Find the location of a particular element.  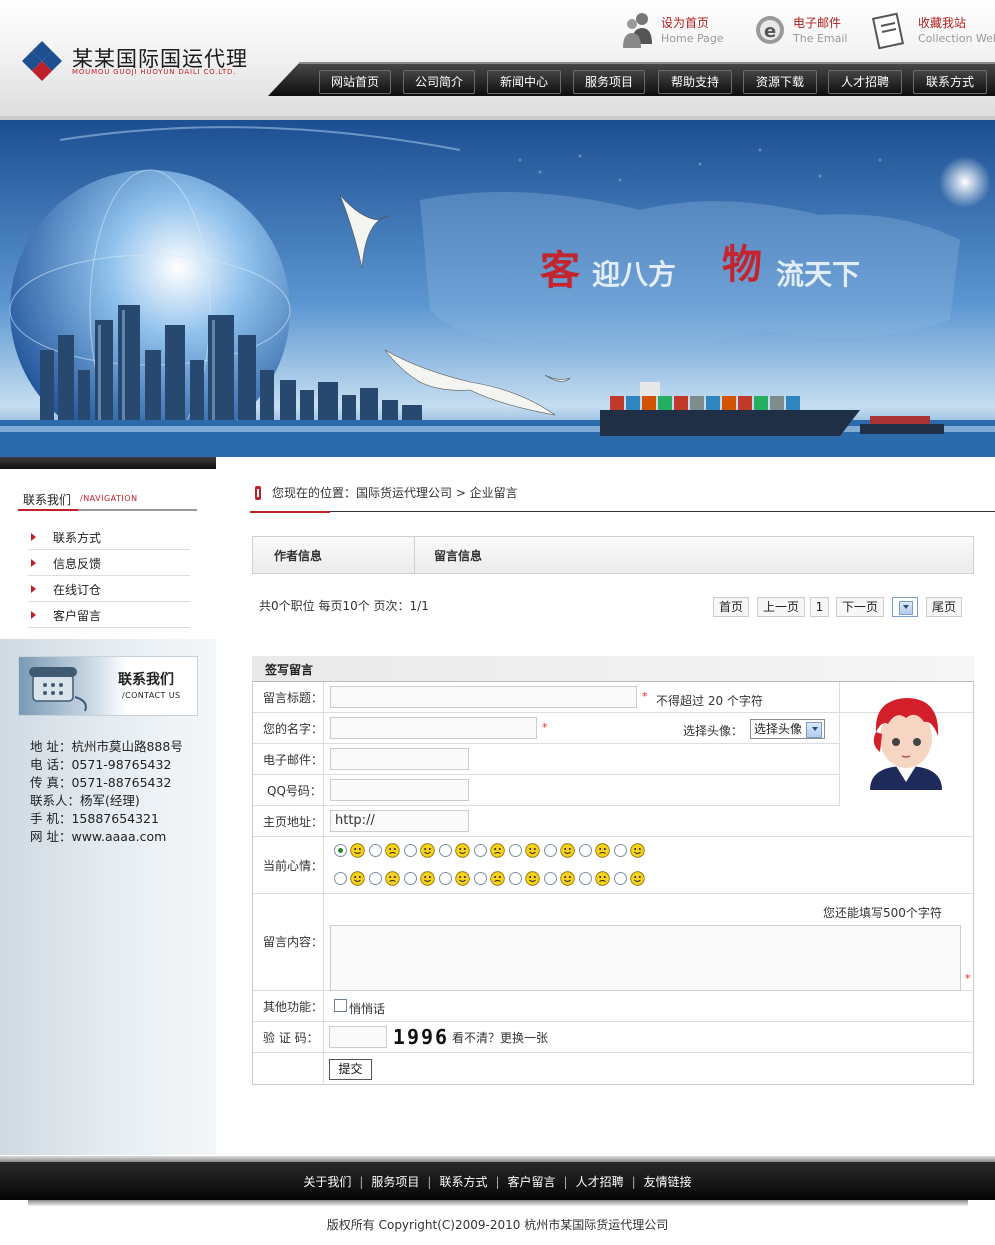

sidebar-item-contact: 联系方式 is located at coordinates (109, 537).